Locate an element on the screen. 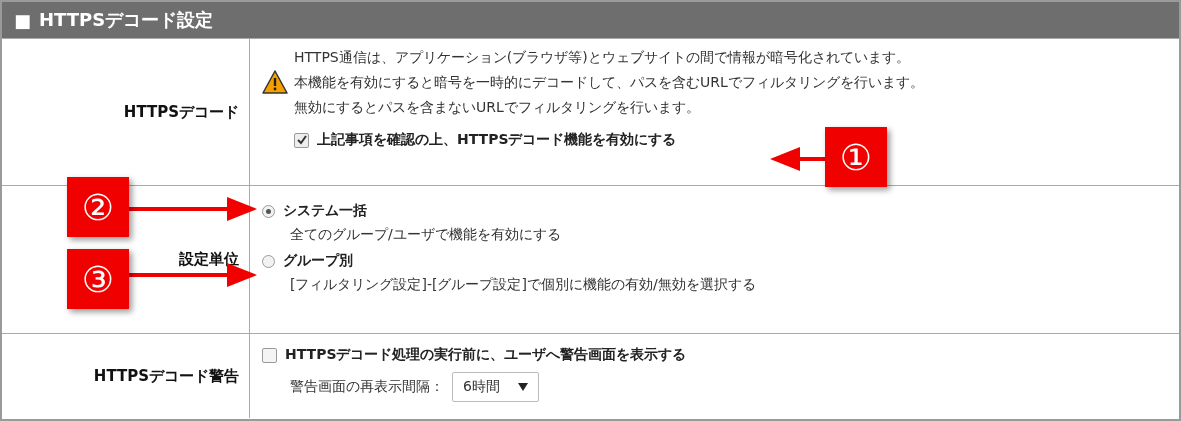 This screenshot has width=1181, height=421. checkbox-label: 上記事項を確認の上、HTTPSデコード機能を有効にする is located at coordinates (497, 140).